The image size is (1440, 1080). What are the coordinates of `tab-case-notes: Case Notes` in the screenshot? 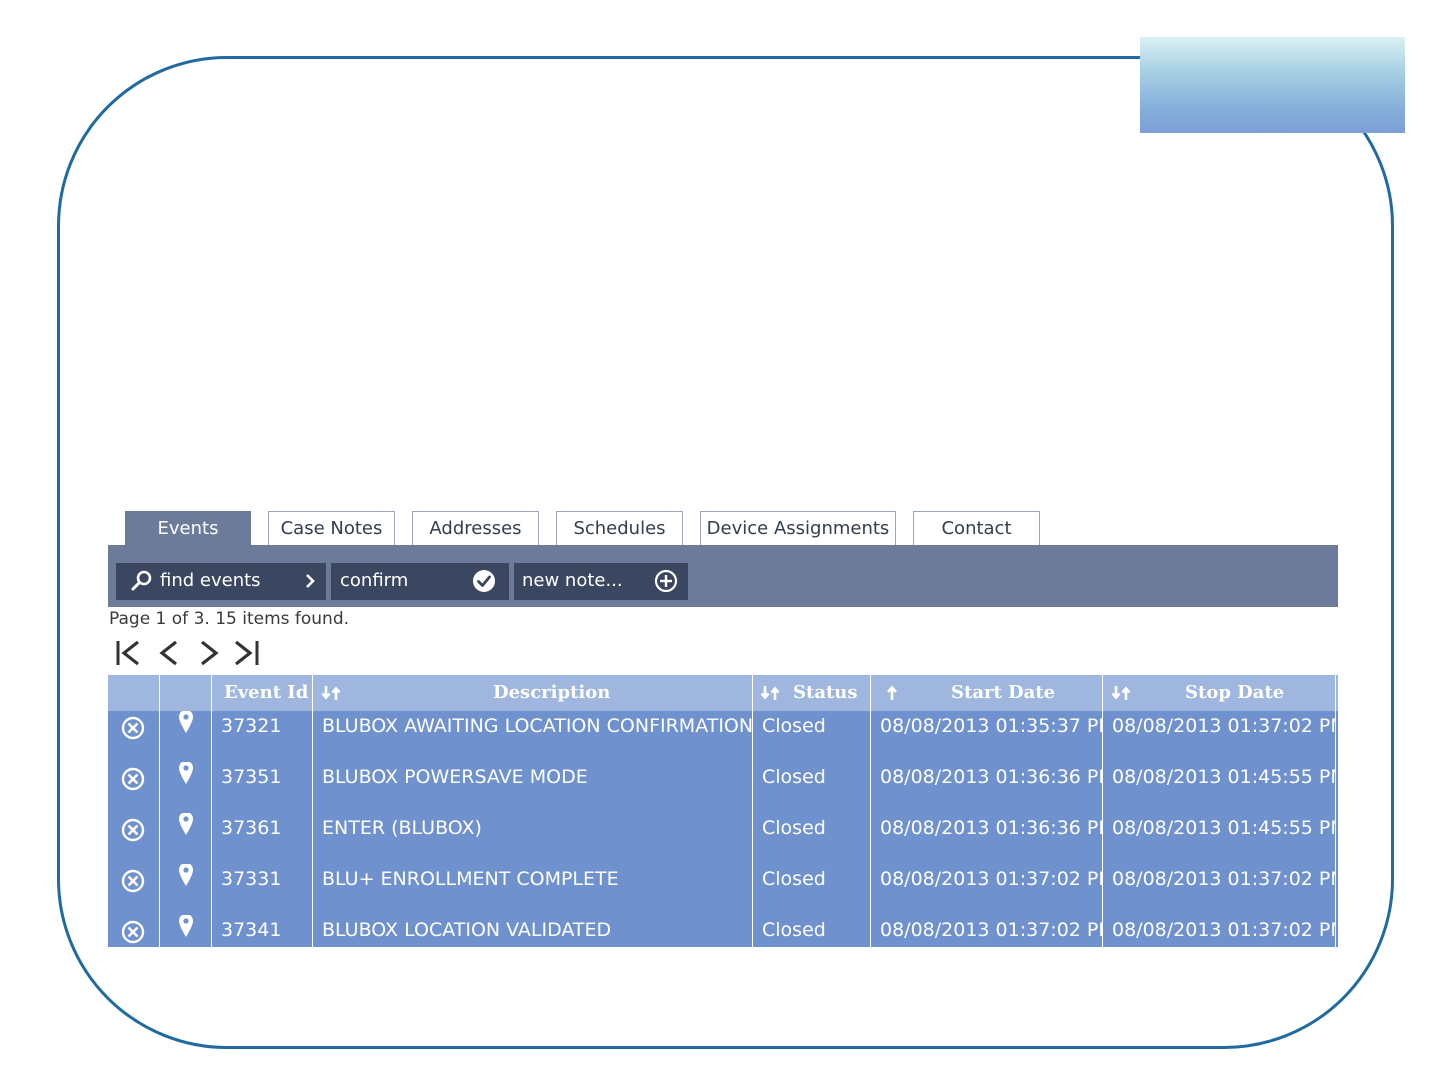 It's located at (331, 528).